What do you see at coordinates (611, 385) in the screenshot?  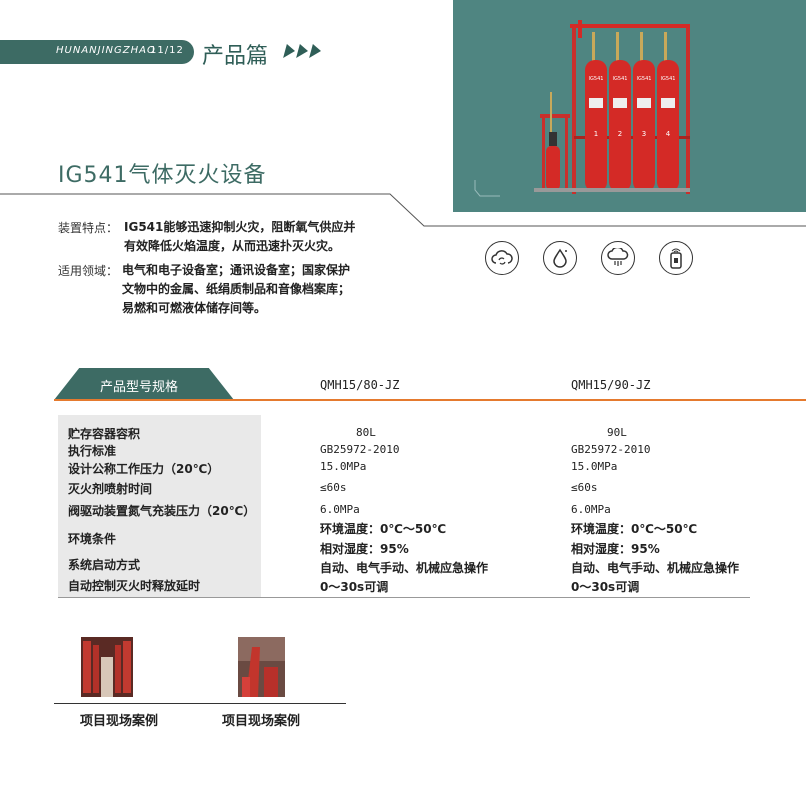 I see `model-header-2: QMH15/90-JZ` at bounding box center [611, 385].